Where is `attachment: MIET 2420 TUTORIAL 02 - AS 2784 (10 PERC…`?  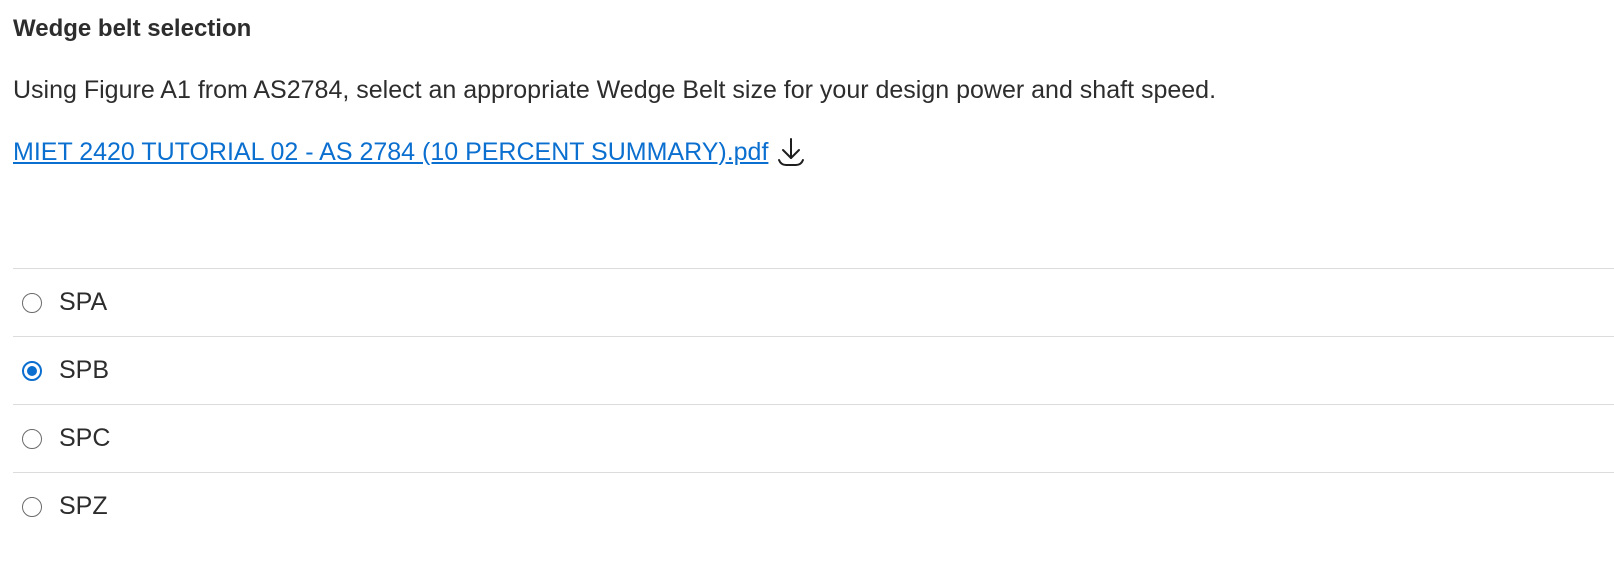 attachment: MIET 2420 TUTORIAL 02 - AS 2784 (10 PERC… is located at coordinates (409, 152).